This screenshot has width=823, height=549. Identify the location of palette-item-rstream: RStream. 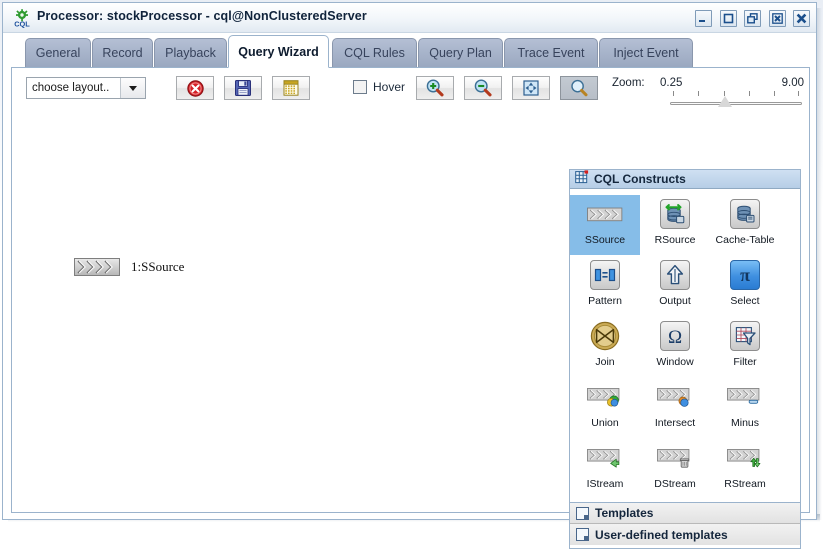
(745, 469).